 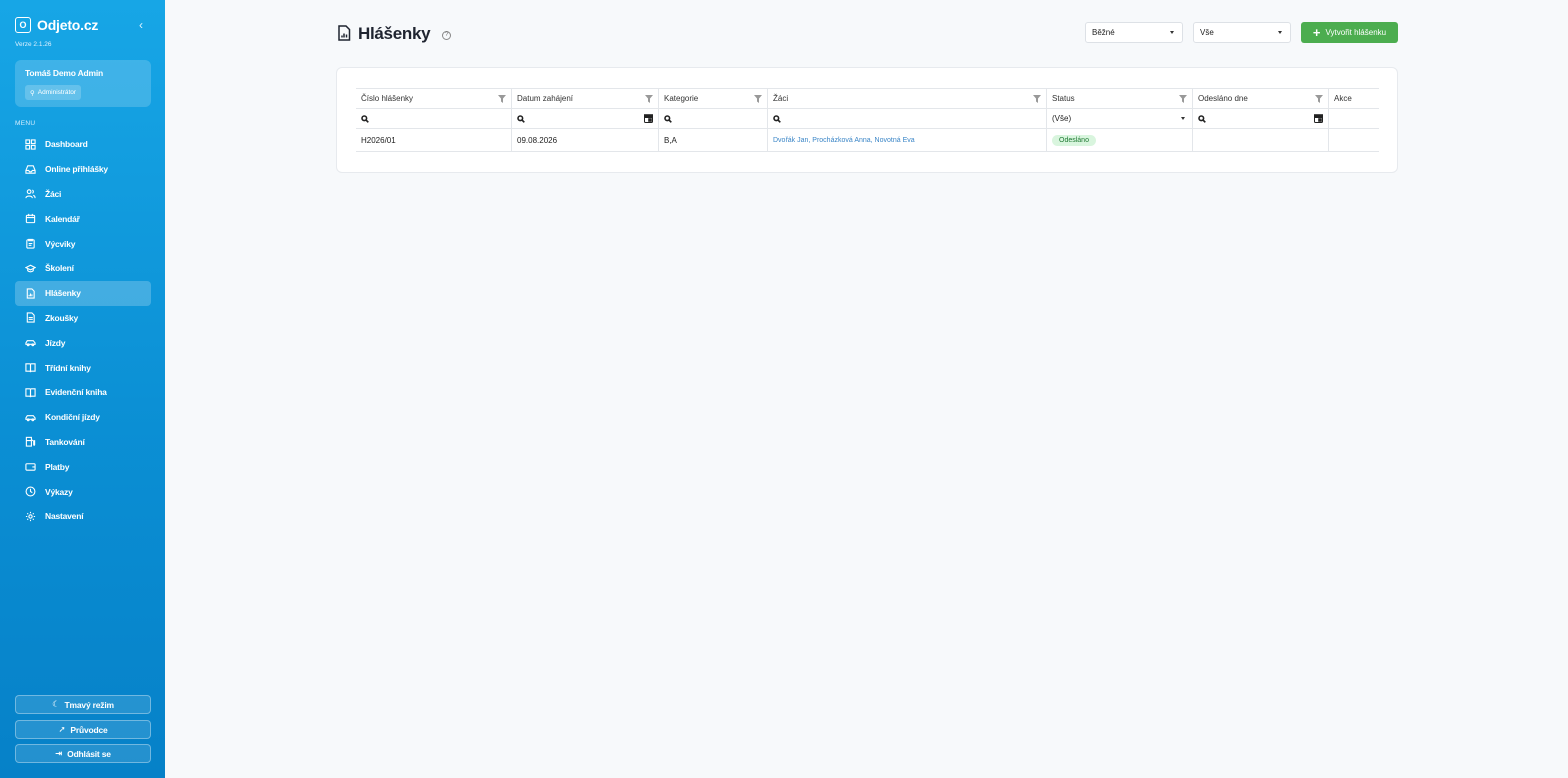 I want to click on sidebar-item-label: Hlášenky, so click(x=63, y=293).